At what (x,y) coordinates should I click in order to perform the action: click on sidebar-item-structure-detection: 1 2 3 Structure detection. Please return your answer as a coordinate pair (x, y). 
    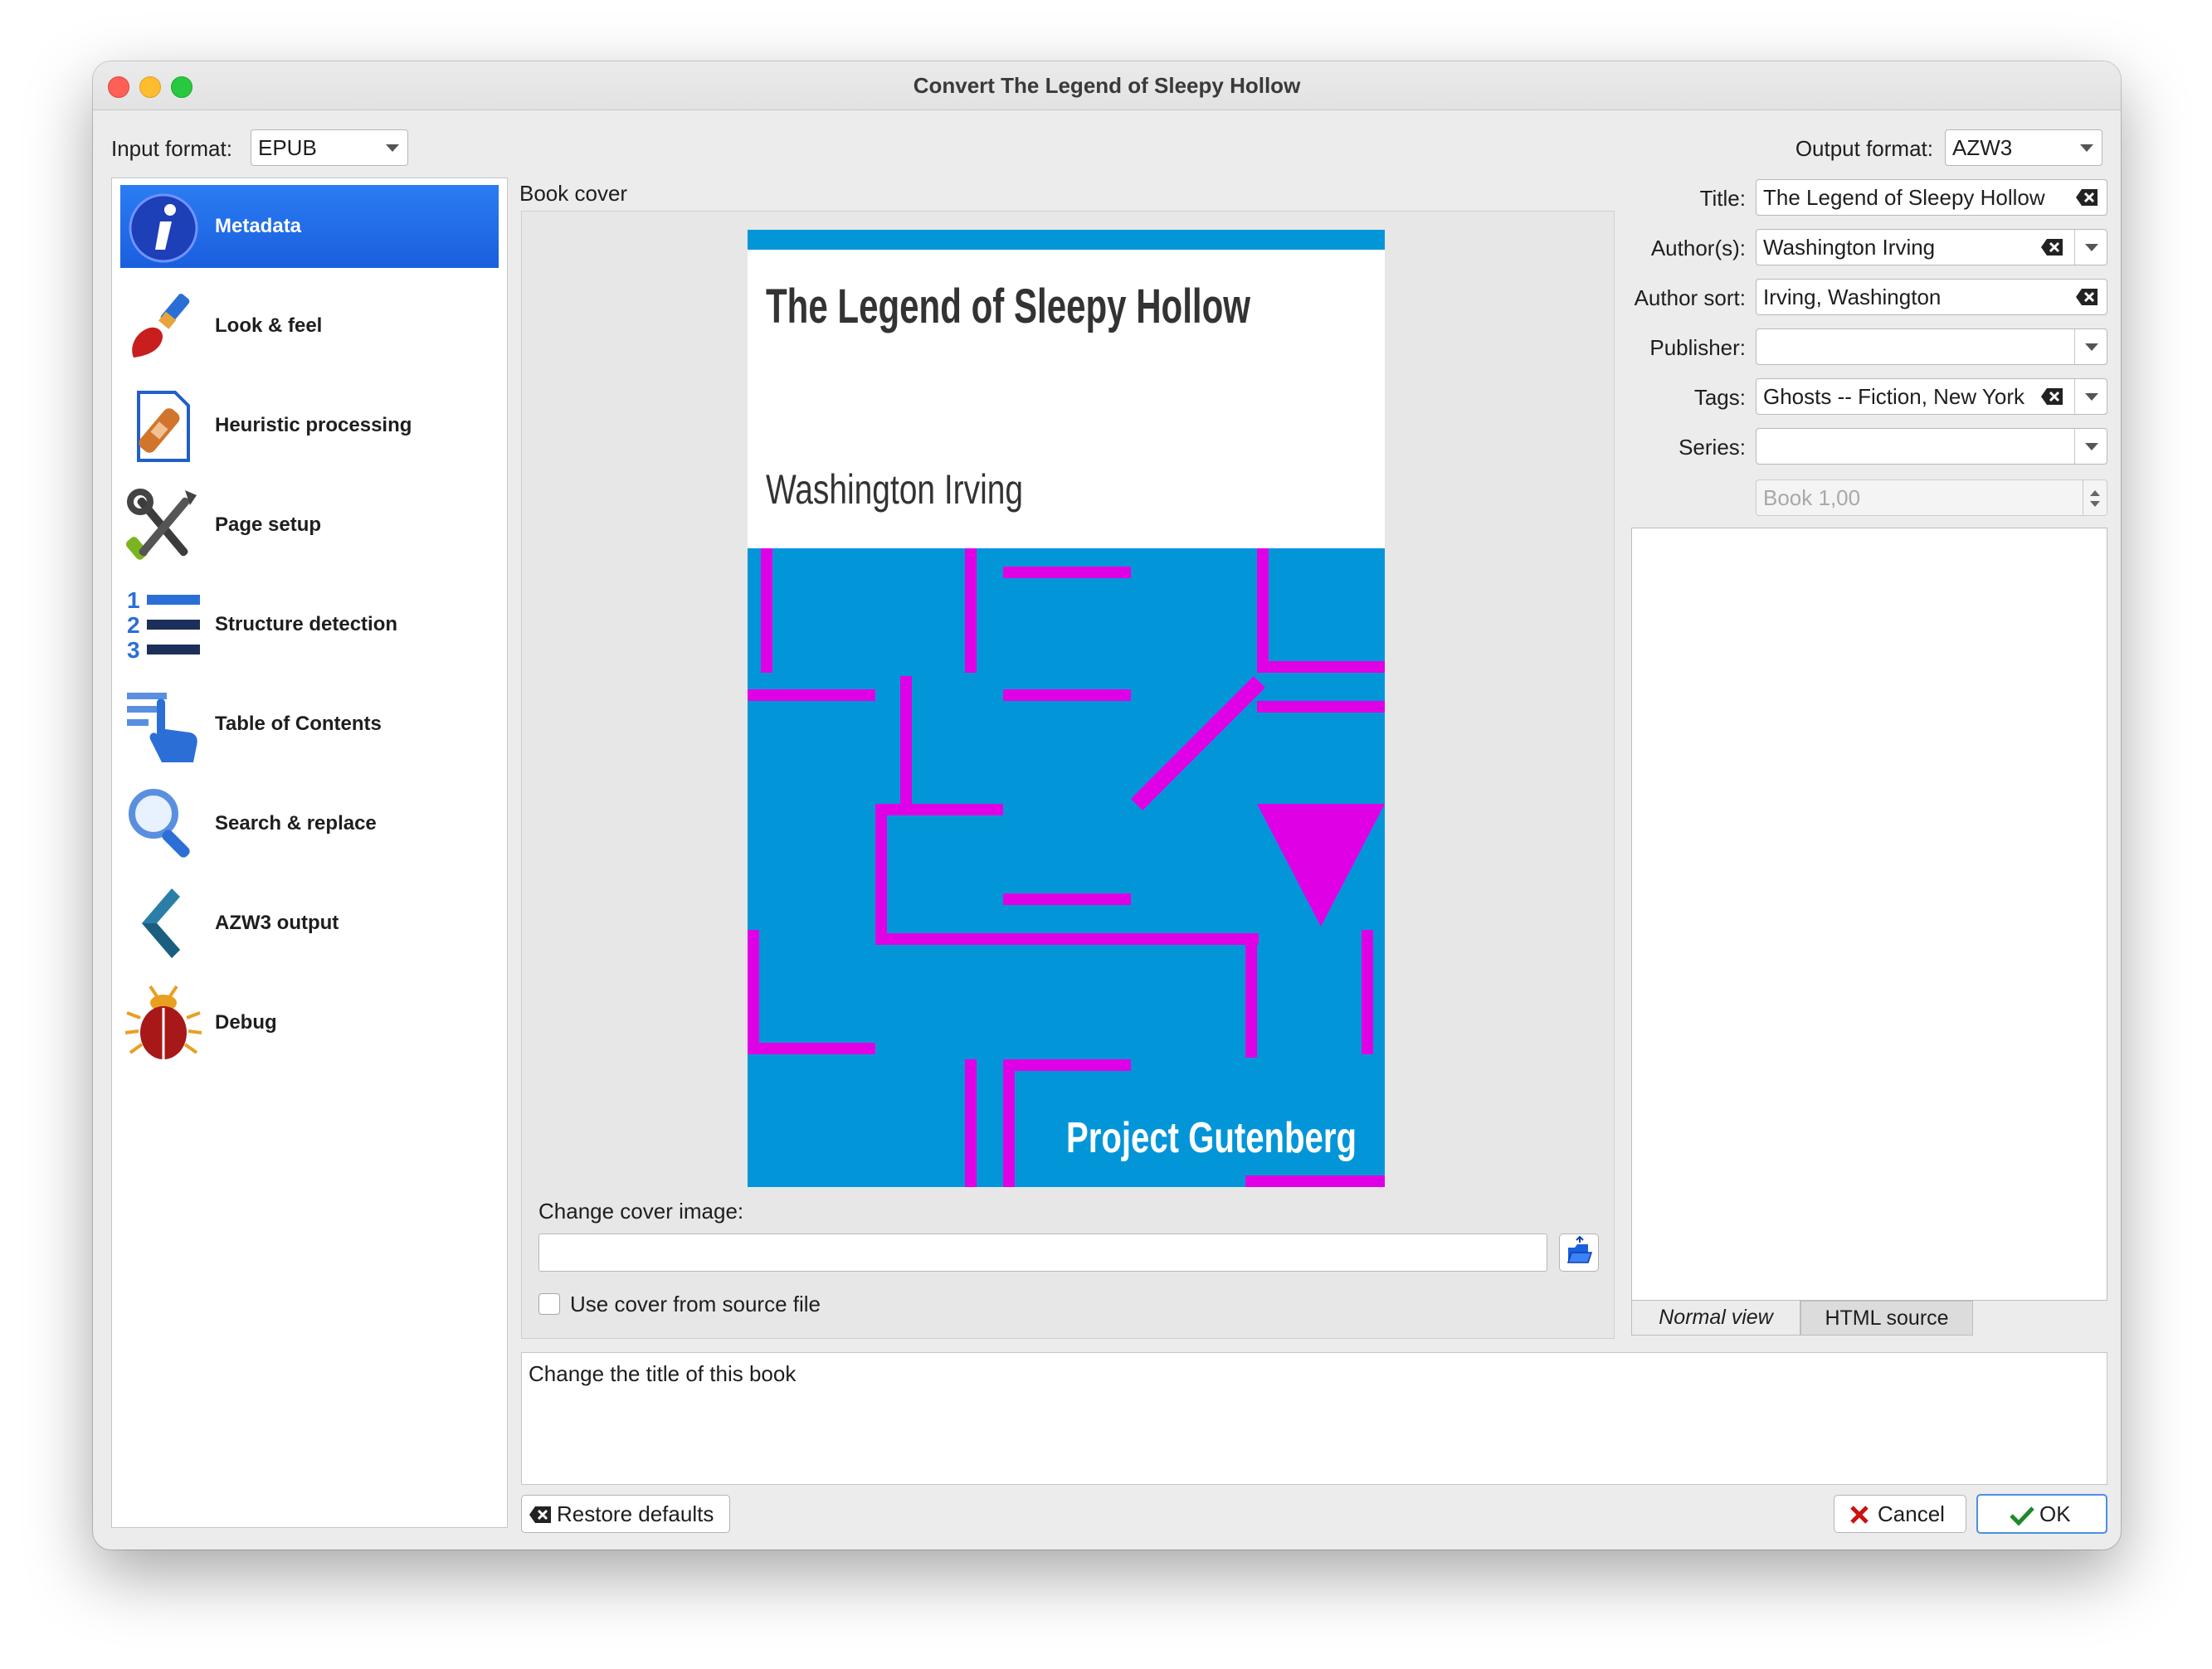
    Looking at the image, I should click on (309, 624).